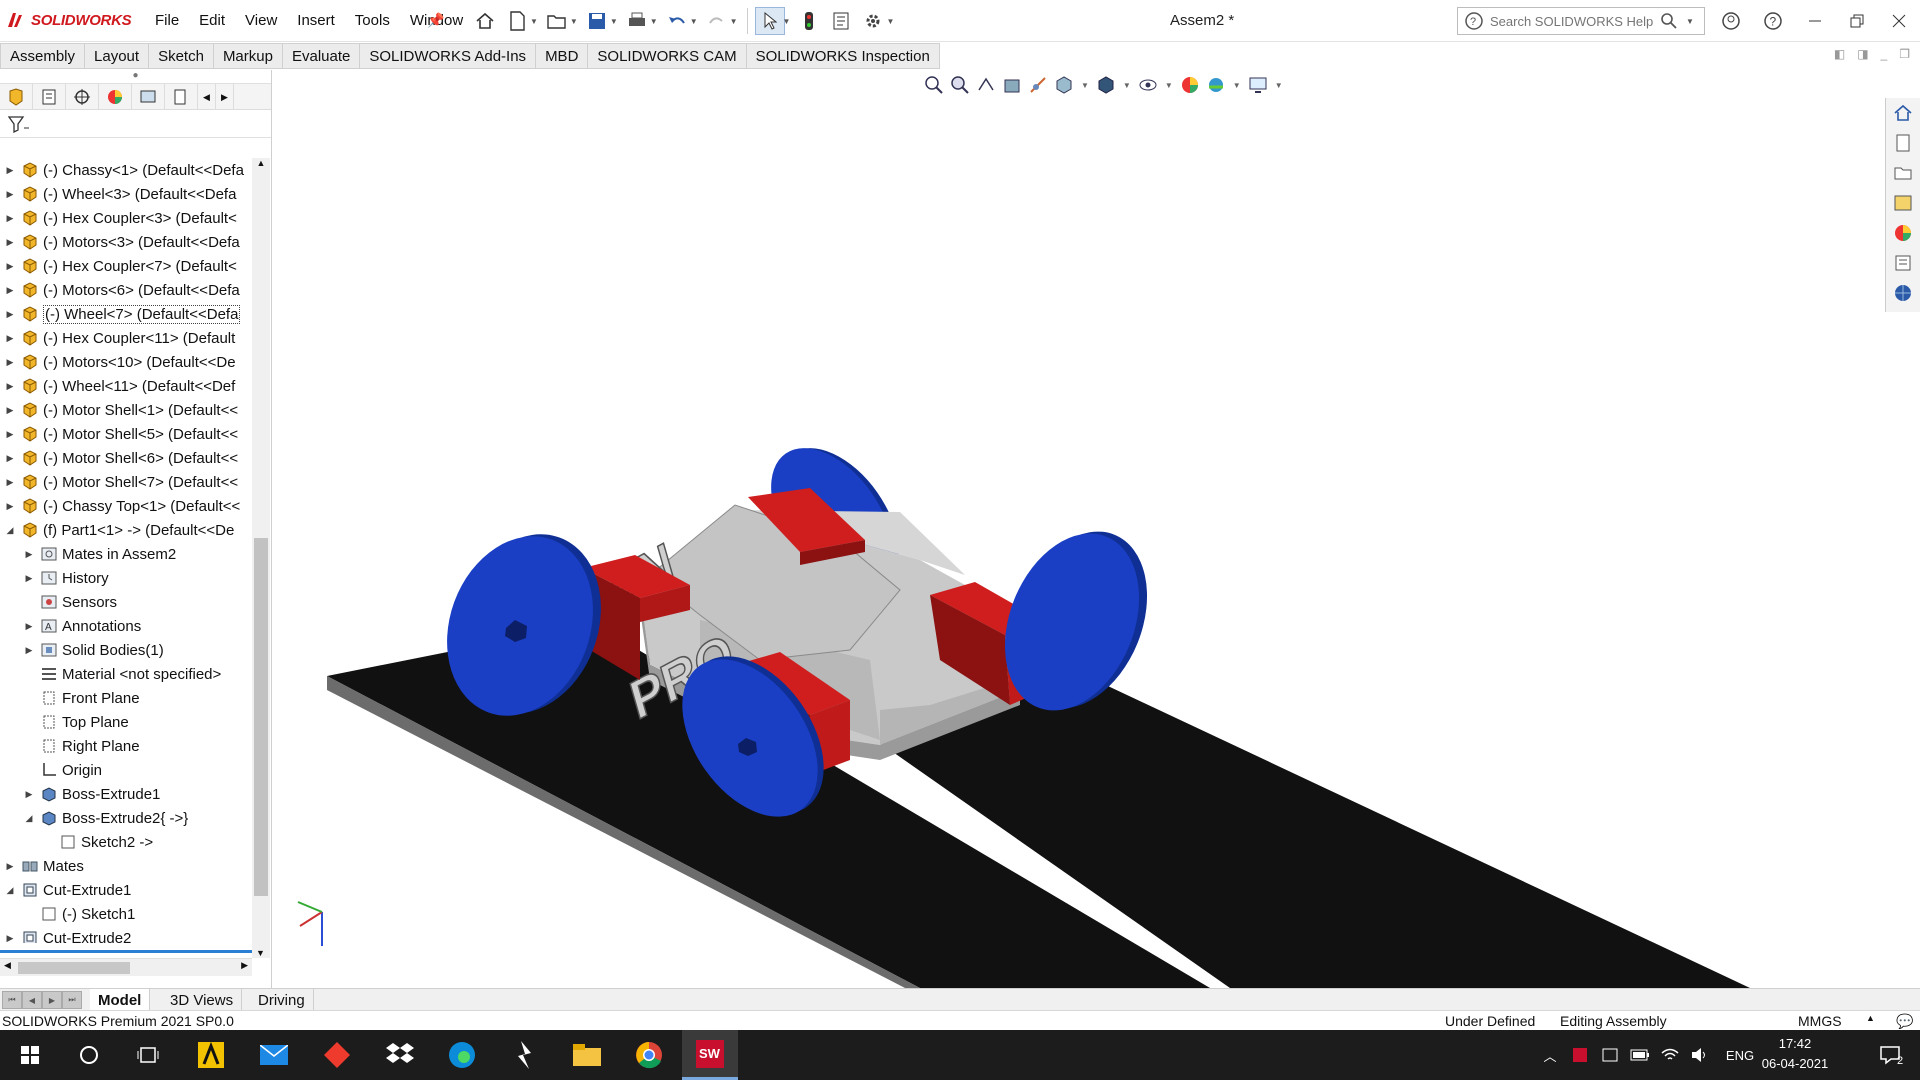 The width and height of the screenshot is (1920, 1080). What do you see at coordinates (574, 21) in the screenshot?
I see `open-dropdown-icon: ▼` at bounding box center [574, 21].